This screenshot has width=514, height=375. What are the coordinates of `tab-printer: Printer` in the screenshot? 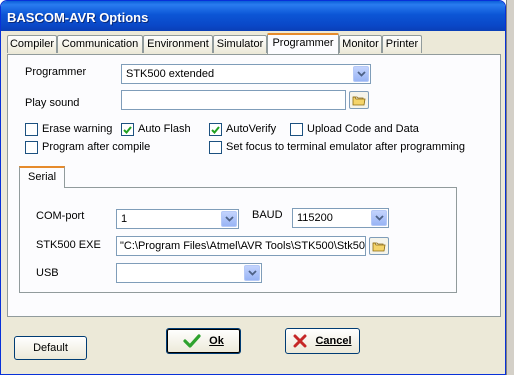 It's located at (402, 44).